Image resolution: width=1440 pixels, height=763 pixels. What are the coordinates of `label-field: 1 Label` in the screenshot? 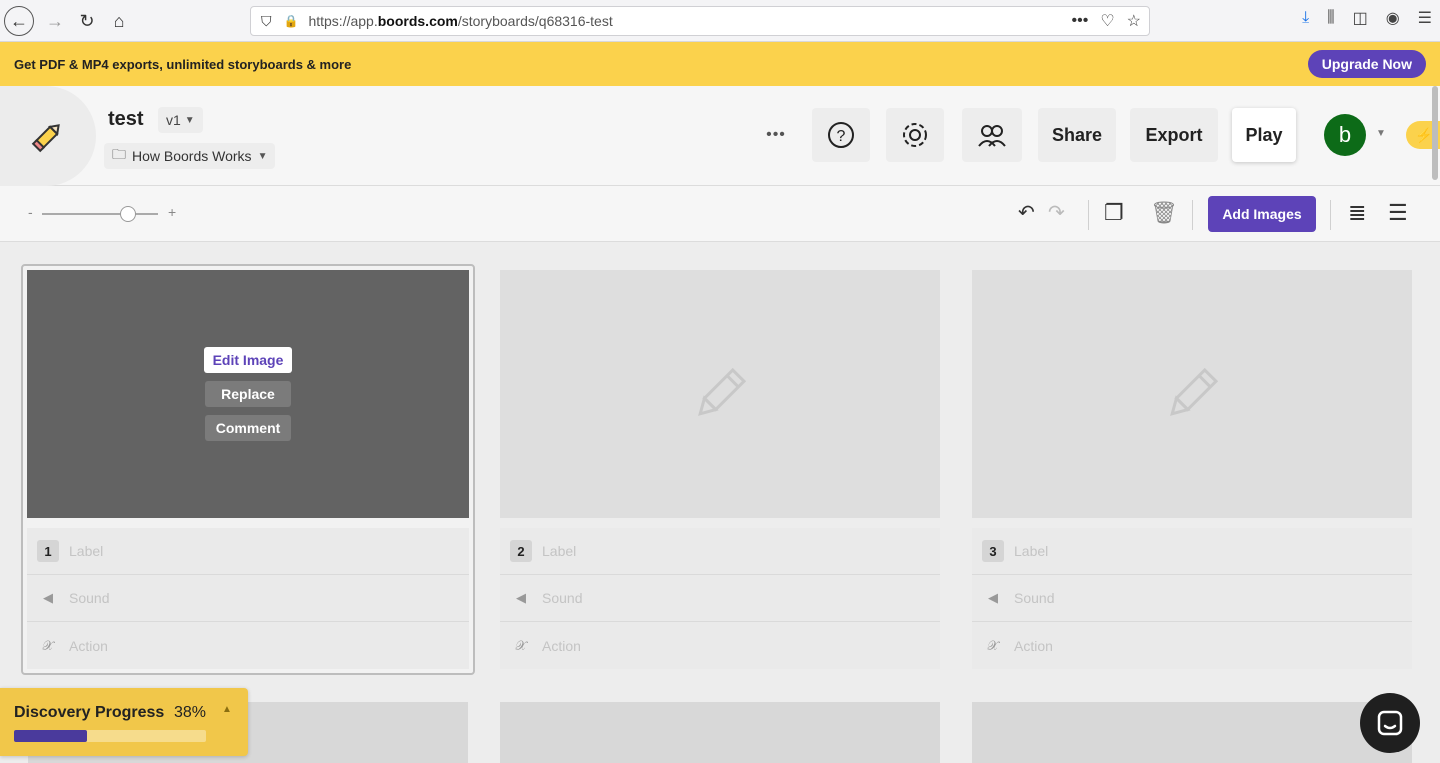 It's located at (248, 551).